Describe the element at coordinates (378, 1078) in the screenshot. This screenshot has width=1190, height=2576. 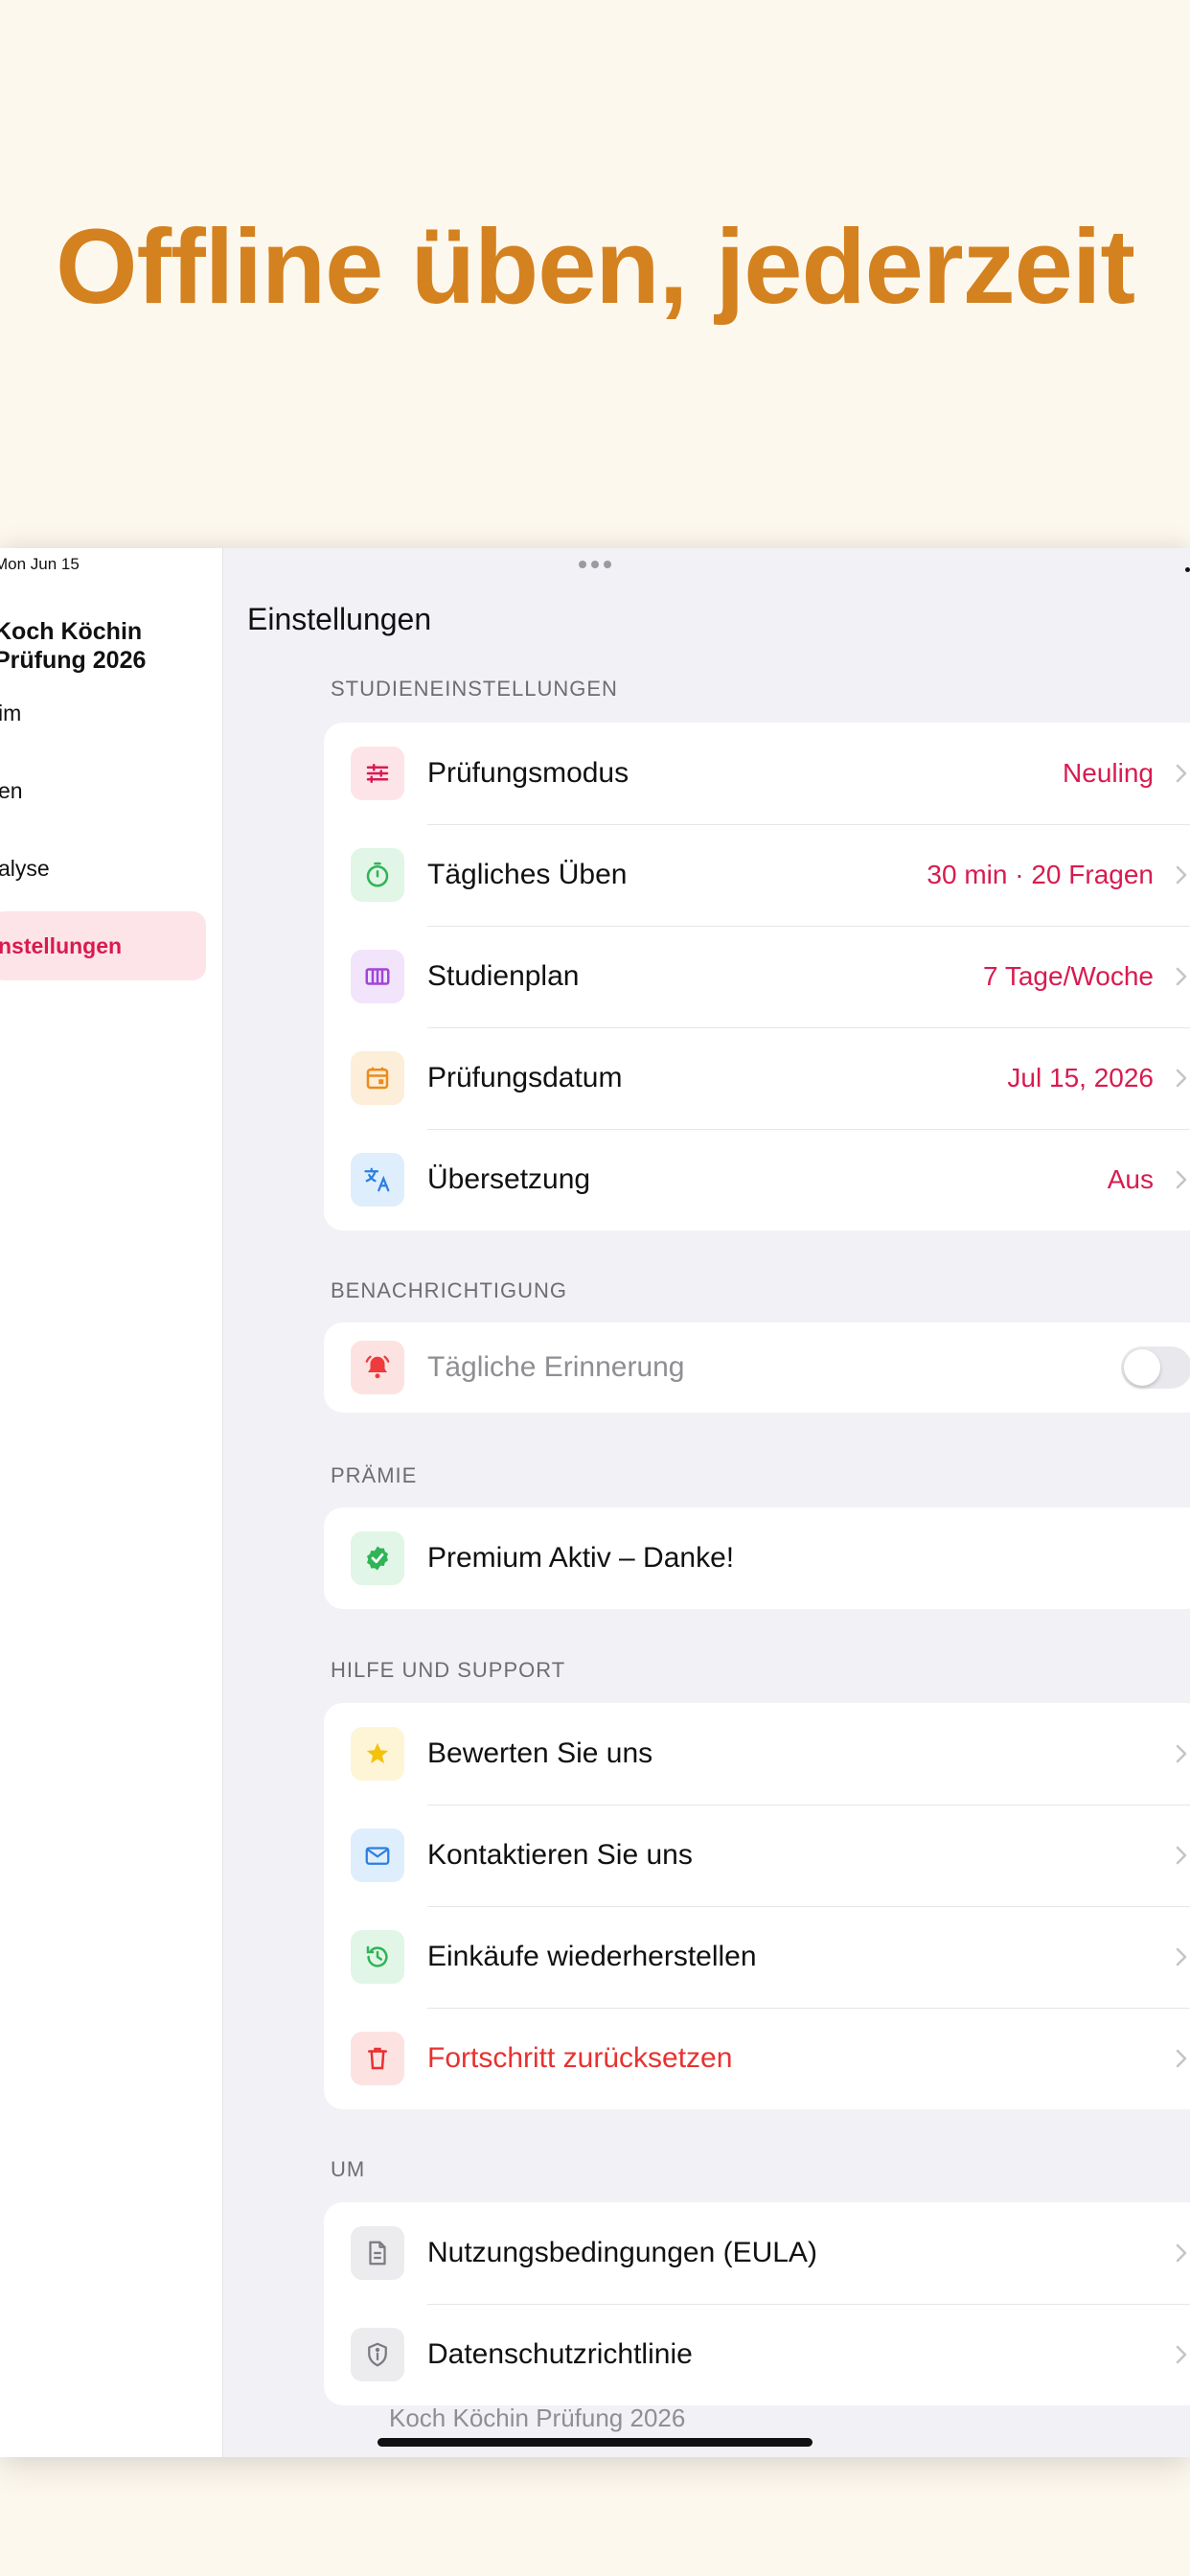
I see `calendar-icon` at that location.